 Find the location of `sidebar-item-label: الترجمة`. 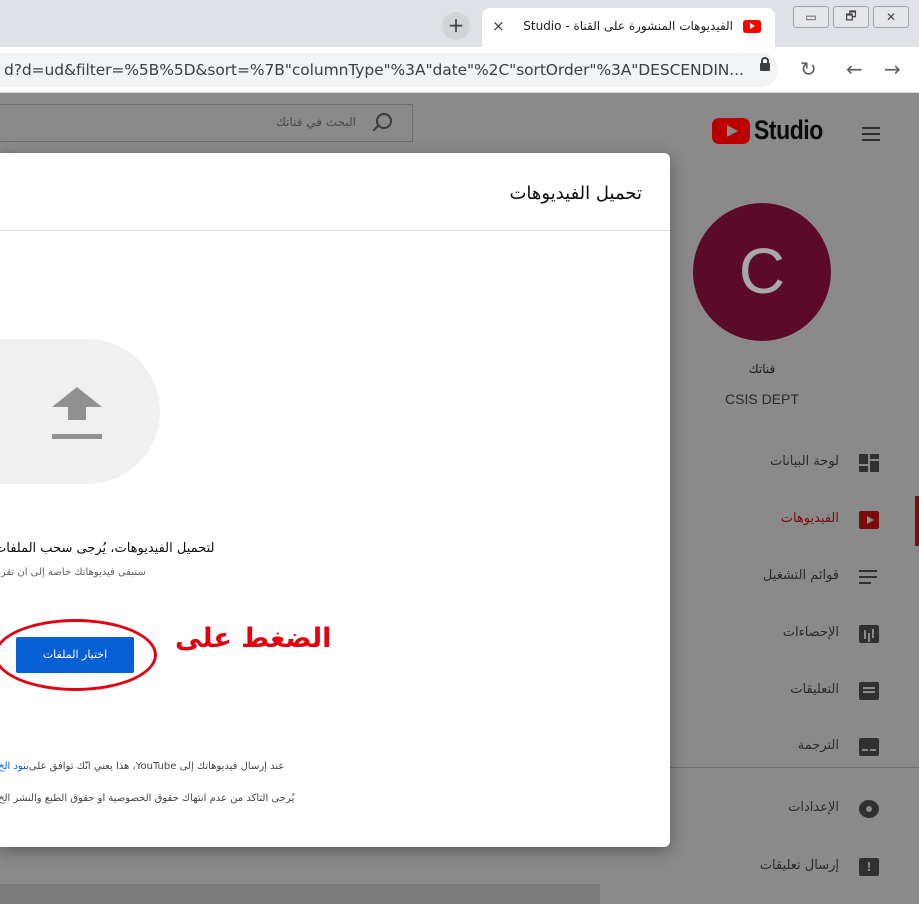

sidebar-item-label: الترجمة is located at coordinates (818, 745).